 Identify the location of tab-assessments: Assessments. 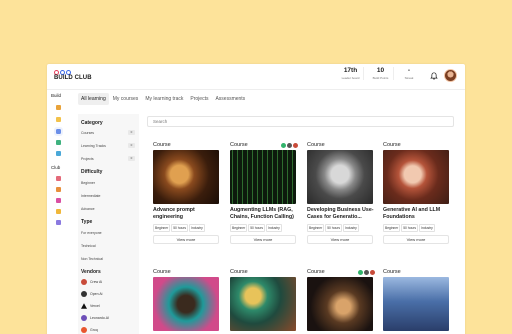
(230, 99).